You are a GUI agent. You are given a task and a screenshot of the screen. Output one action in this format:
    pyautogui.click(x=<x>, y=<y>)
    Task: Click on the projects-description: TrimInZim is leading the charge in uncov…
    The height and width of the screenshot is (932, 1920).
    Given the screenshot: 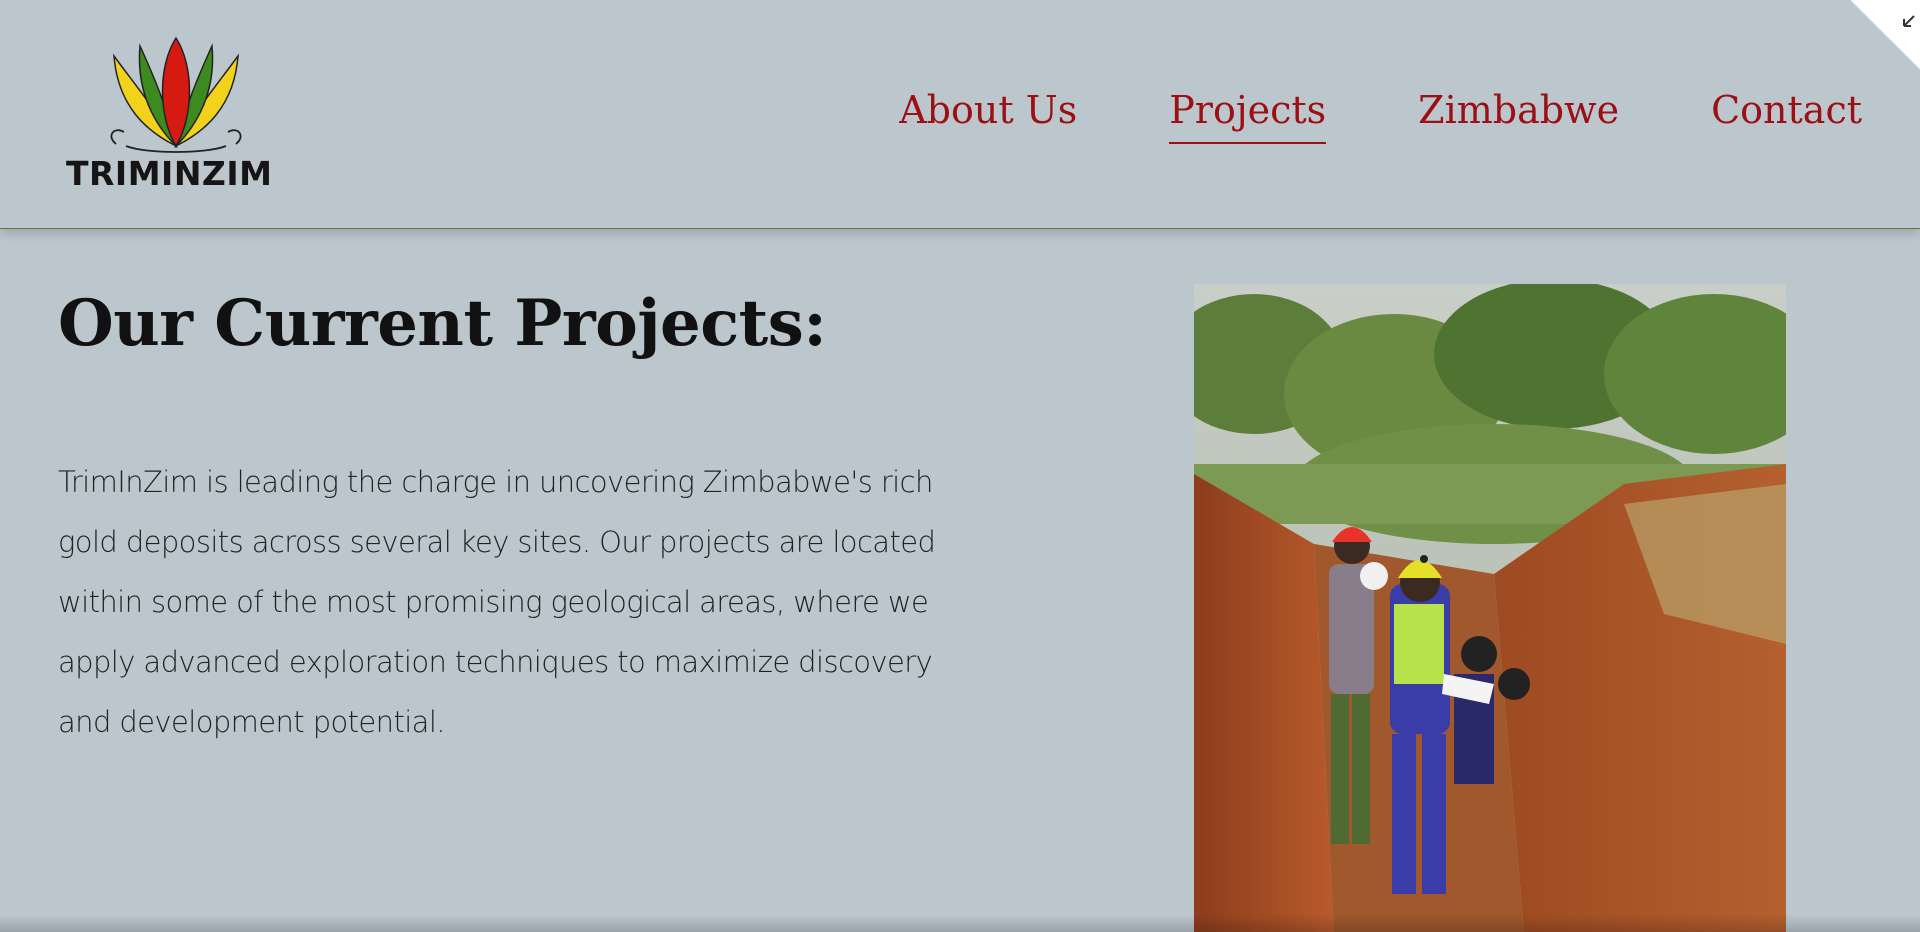 What is the action you would take?
    pyautogui.click(x=497, y=602)
    